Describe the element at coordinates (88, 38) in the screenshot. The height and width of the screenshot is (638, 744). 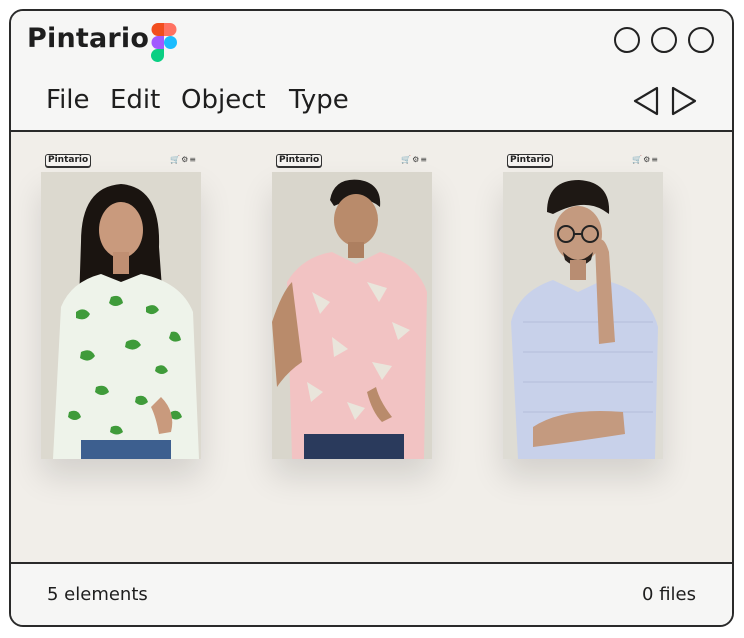
I see `app-title: Pintario` at that location.